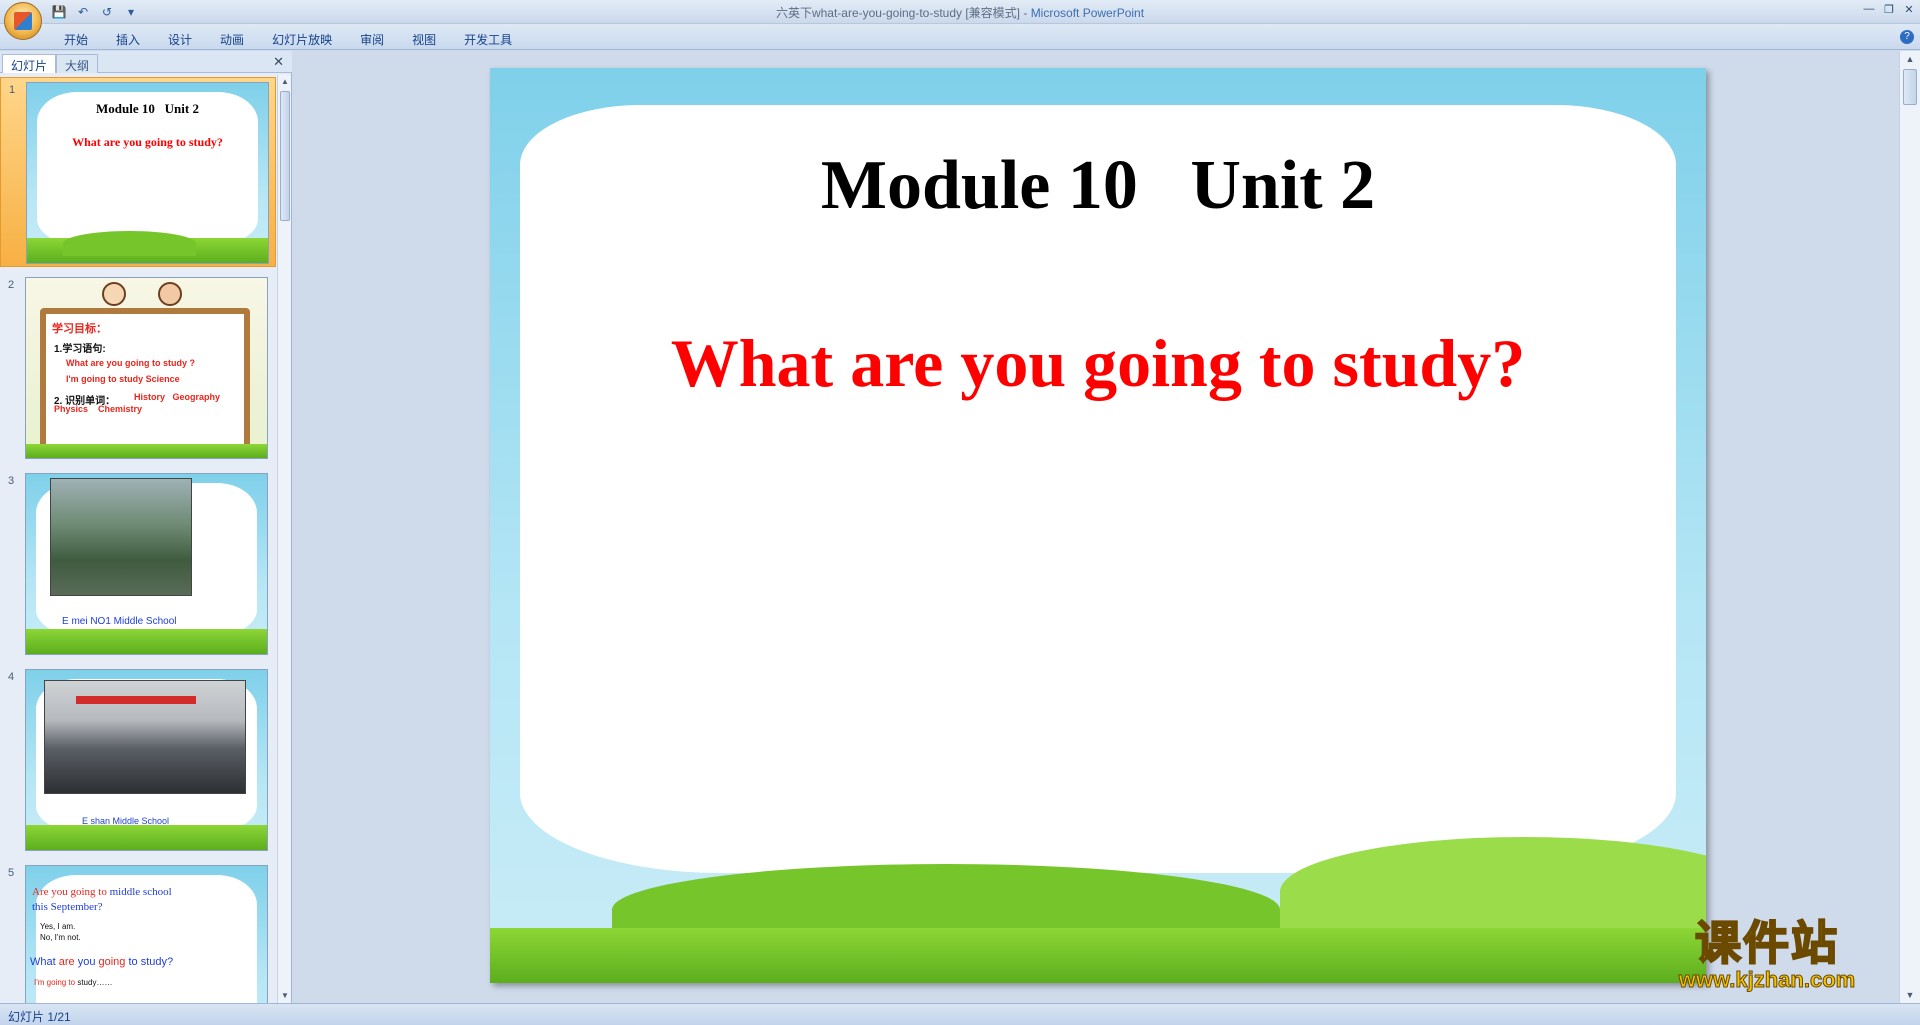  I want to click on tab-slides: 幻灯片, so click(29, 63).